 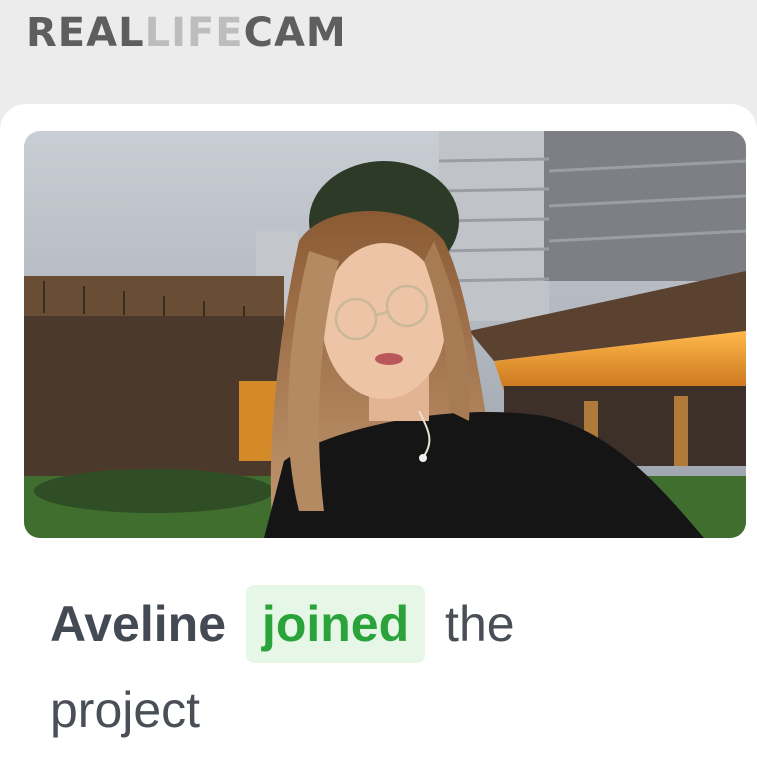 What do you see at coordinates (138, 624) in the screenshot?
I see `user-name: Aveline` at bounding box center [138, 624].